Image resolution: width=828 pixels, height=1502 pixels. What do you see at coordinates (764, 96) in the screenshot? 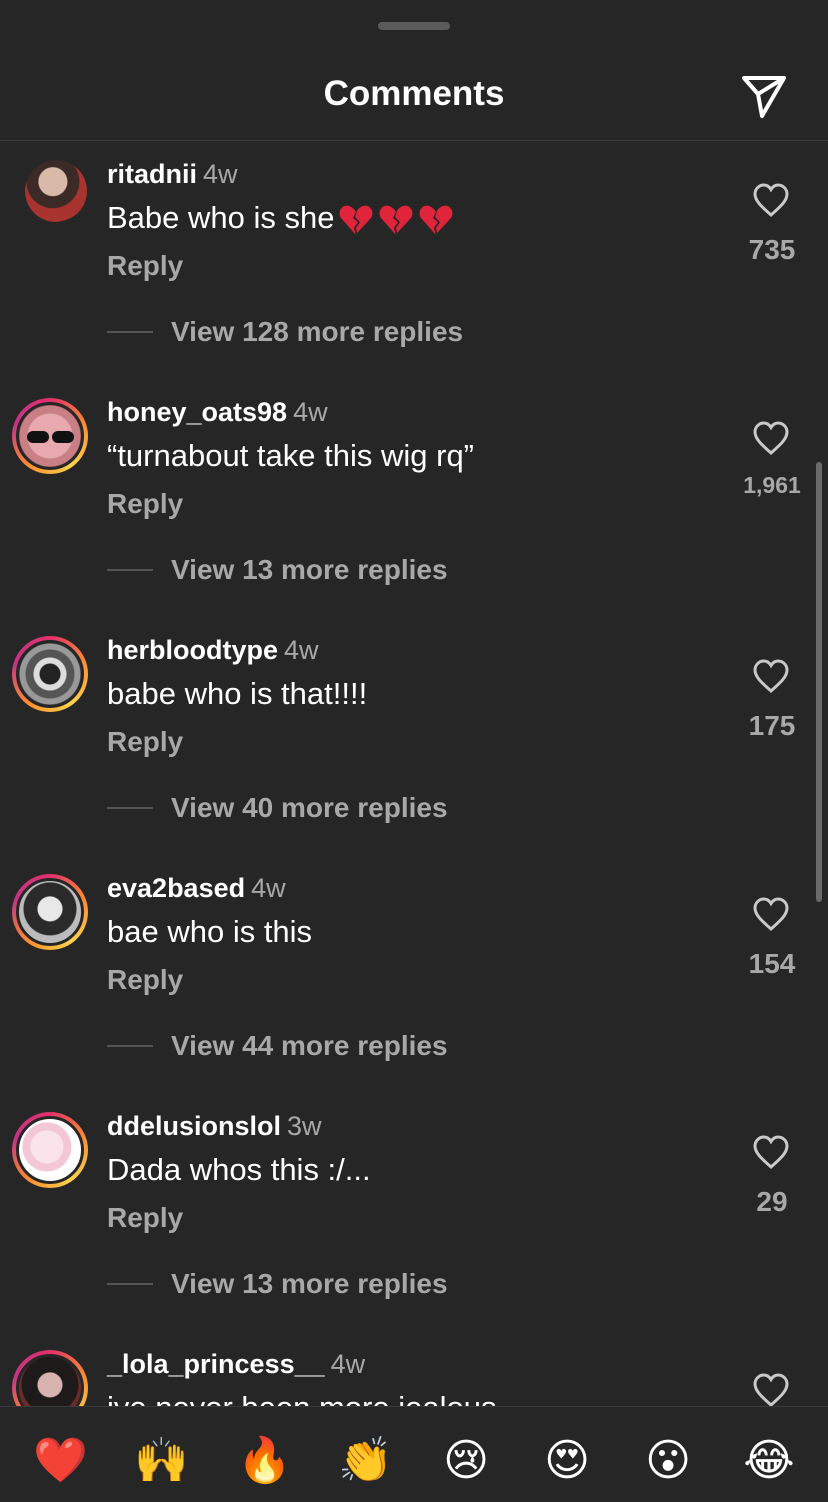
I see `share-send-icon` at bounding box center [764, 96].